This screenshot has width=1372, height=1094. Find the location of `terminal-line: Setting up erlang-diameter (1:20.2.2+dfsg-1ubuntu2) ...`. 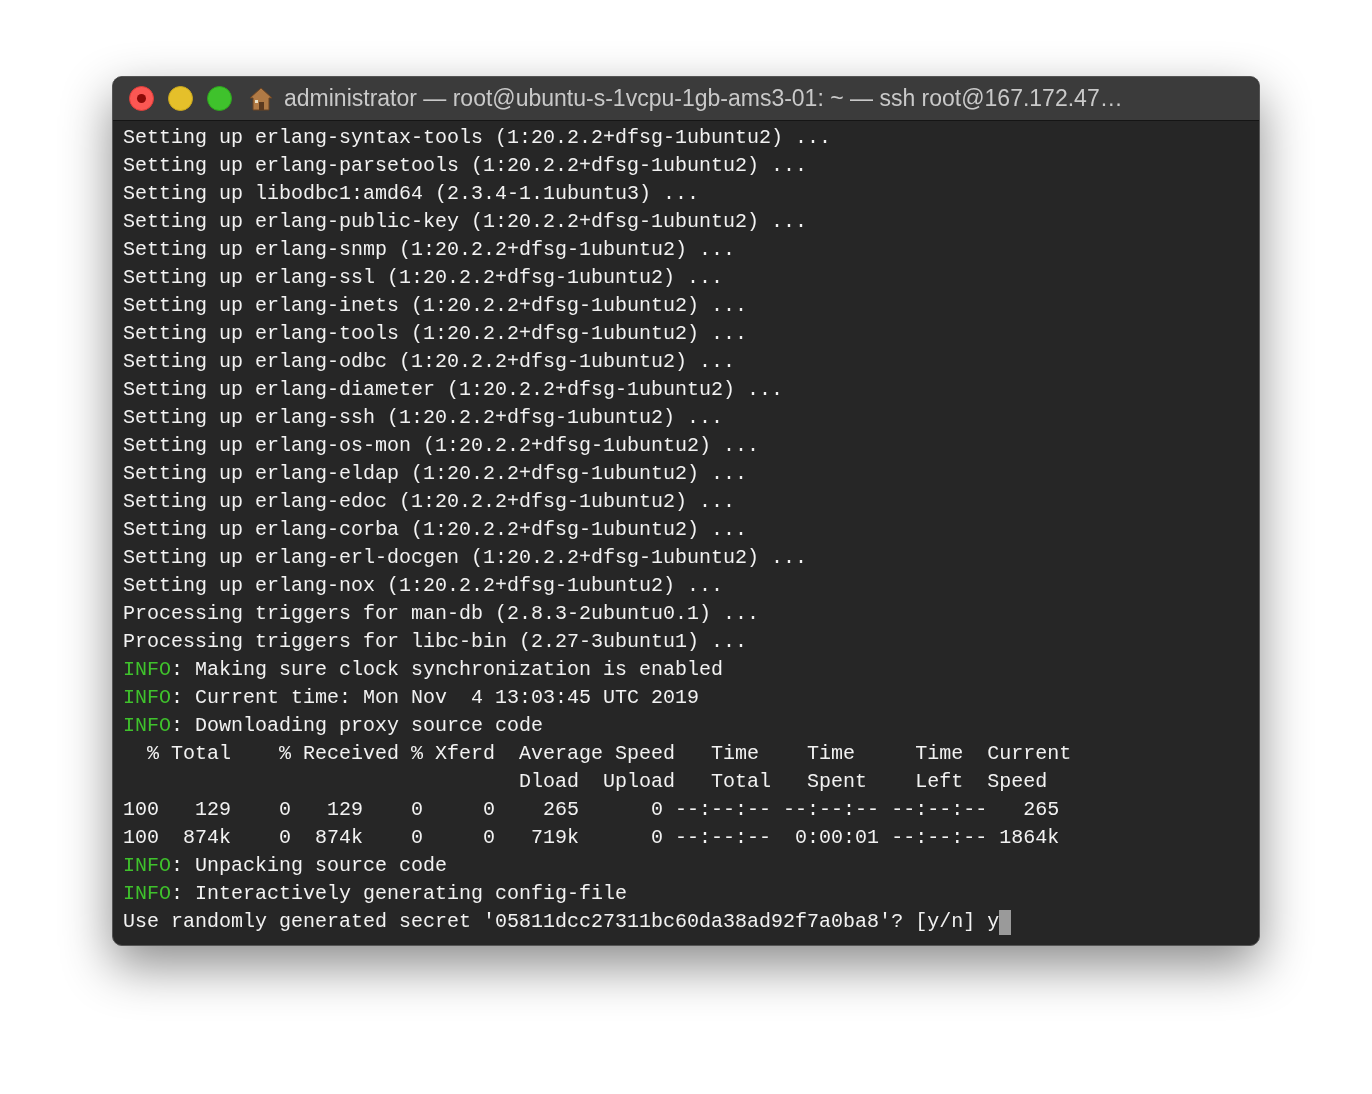

terminal-line: Setting up erlang-diameter (1:20.2.2+dfsg-1ubuntu2) ... is located at coordinates (453, 390).